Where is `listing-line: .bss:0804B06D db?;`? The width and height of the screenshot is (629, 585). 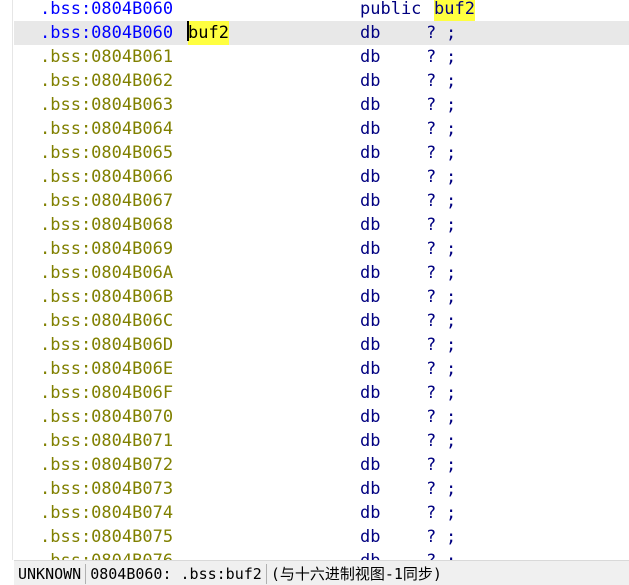 listing-line: .bss:0804B06D db?; is located at coordinates (314, 345).